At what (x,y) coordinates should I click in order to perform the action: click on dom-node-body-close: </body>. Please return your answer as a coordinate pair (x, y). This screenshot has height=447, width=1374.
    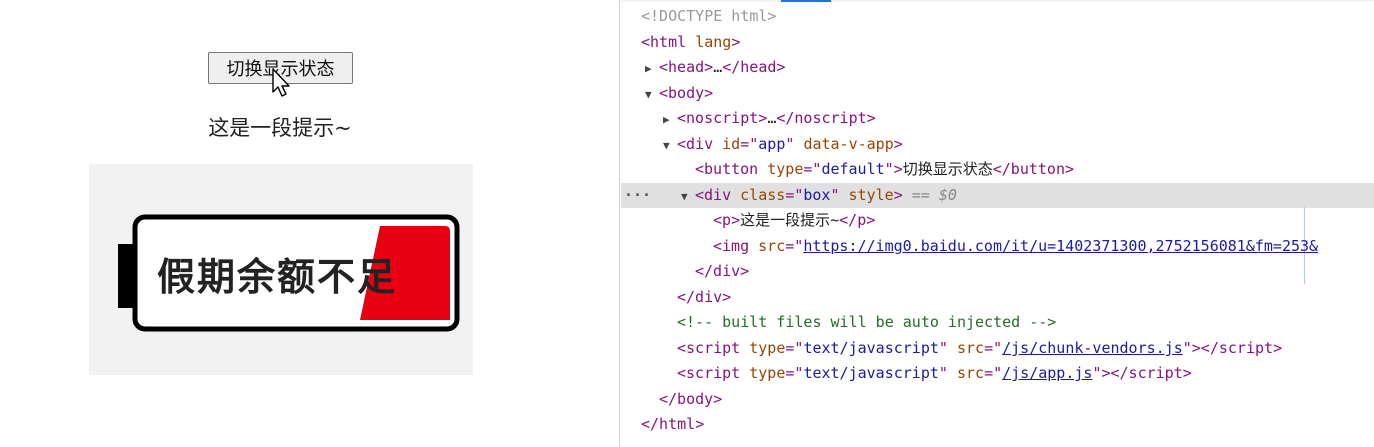
    Looking at the image, I should click on (997, 399).